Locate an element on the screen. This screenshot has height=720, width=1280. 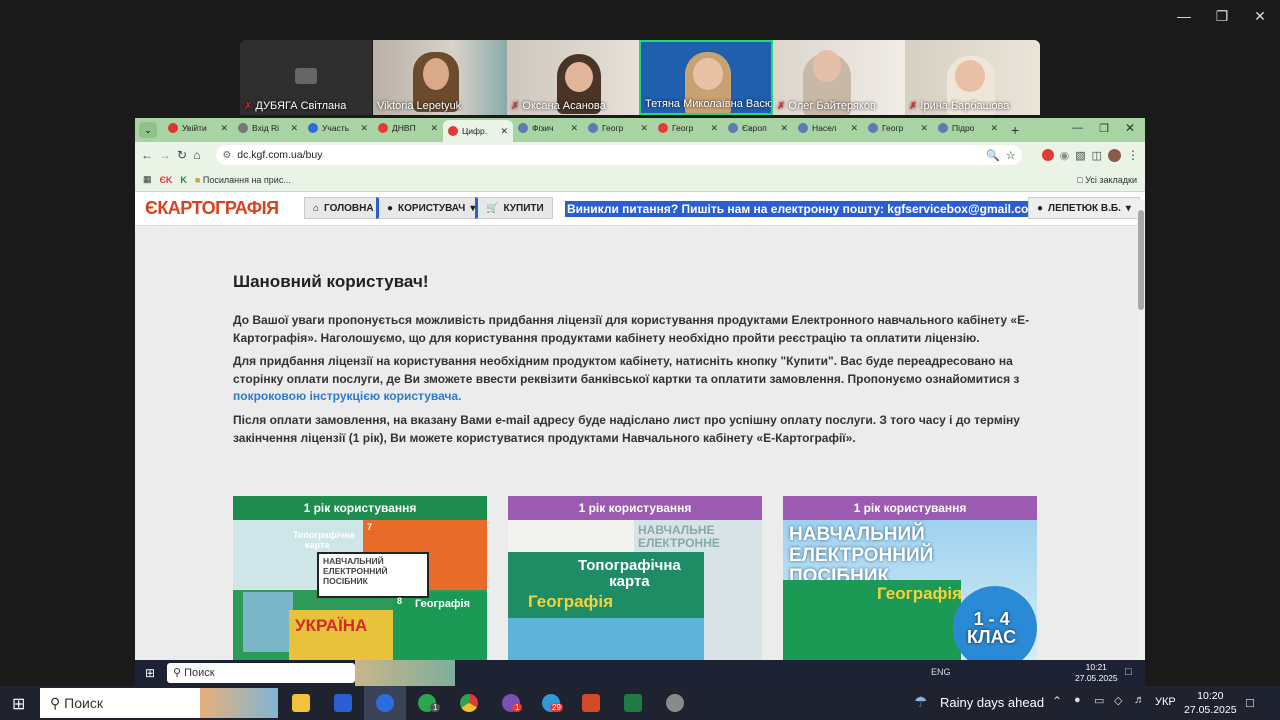
browser-tab: Цифр. ✕ is located at coordinates (478, 131).